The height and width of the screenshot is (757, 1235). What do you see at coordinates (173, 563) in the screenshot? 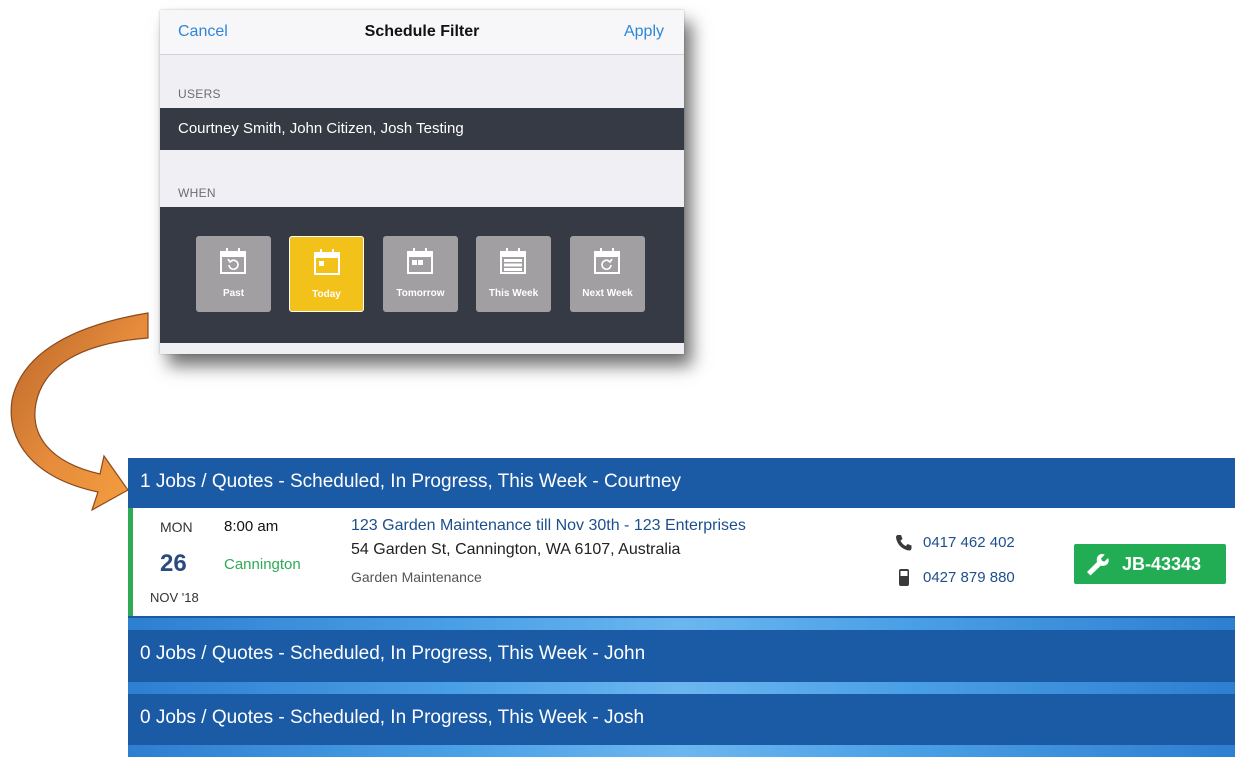
I see `job-day: 26` at bounding box center [173, 563].